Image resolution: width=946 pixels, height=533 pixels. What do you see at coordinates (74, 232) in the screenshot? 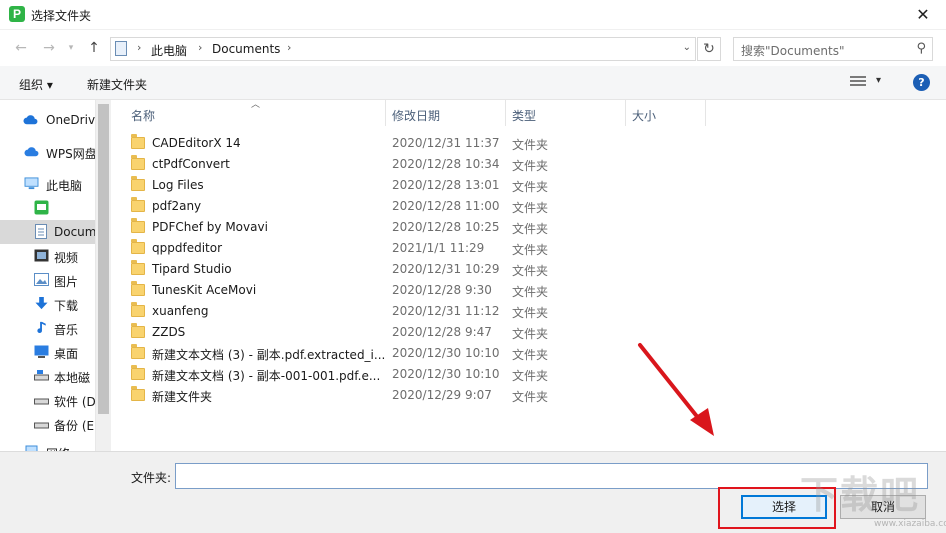
I see `sidebar-item-label: Docum` at bounding box center [74, 232].